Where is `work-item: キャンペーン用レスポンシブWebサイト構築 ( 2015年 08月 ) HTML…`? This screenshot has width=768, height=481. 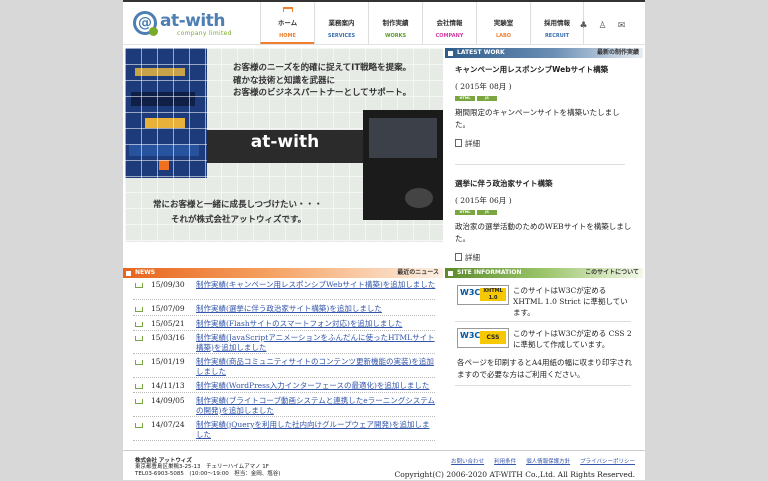 work-item: キャンペーン用レスポンシブWebサイト構築 ( 2015年 08月 ) HTML… is located at coordinates (544, 106).